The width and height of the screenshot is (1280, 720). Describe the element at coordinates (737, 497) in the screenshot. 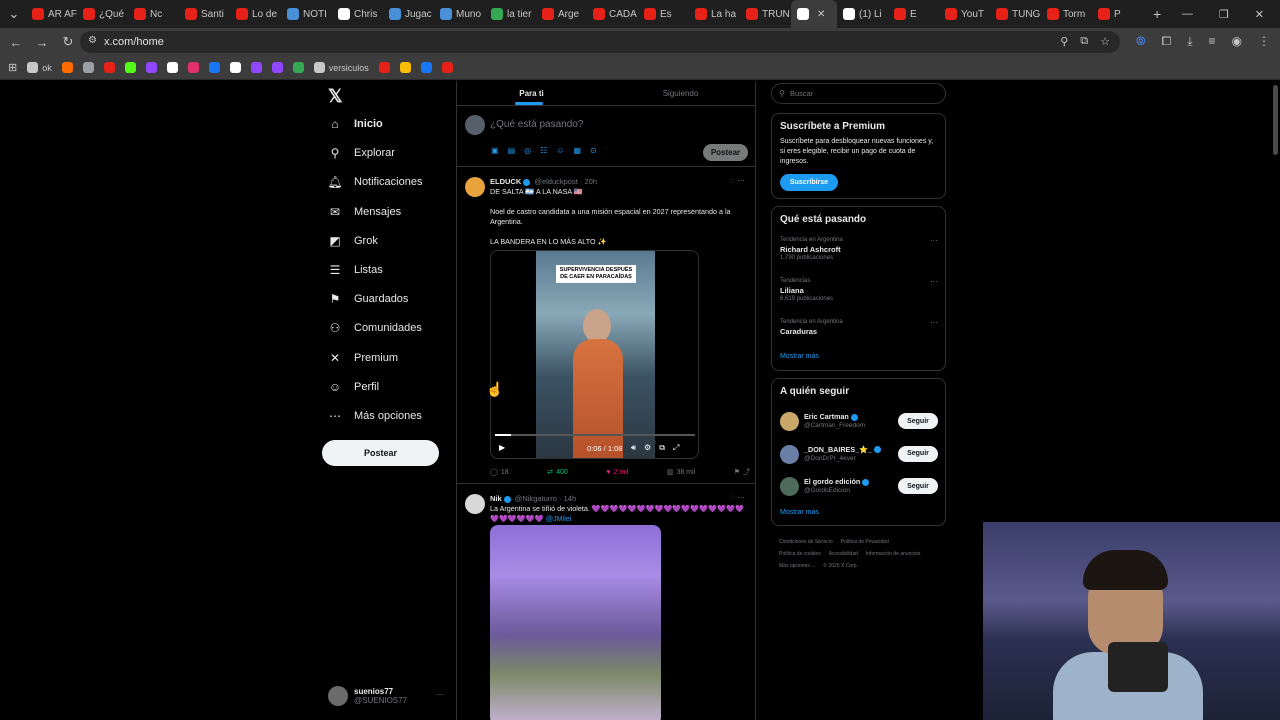

I see `tweet-more-icon: ◌ ⋯` at that location.